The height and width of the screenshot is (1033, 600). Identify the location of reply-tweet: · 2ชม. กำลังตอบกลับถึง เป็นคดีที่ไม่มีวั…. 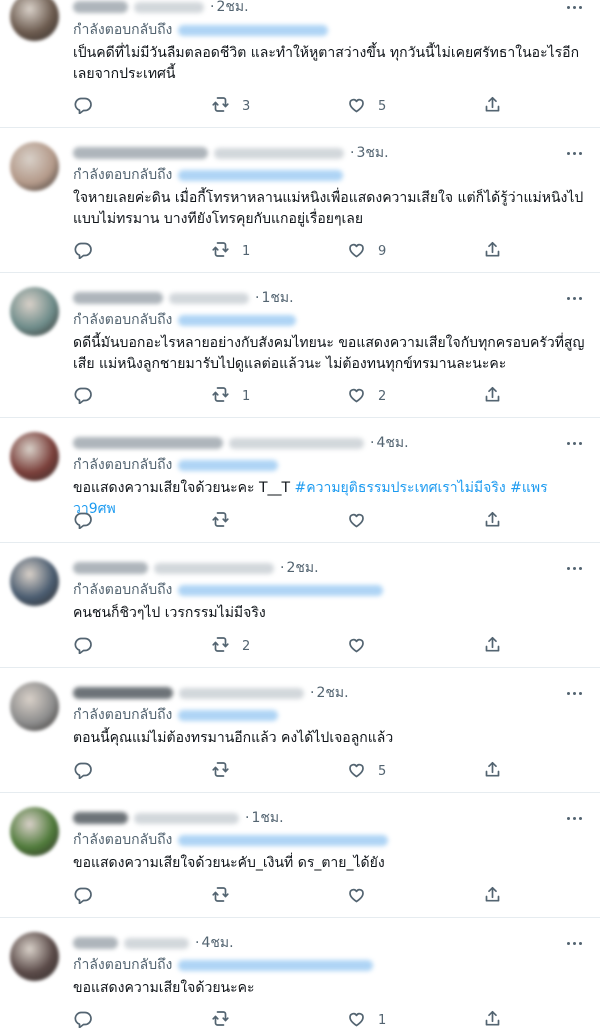
(300, 64).